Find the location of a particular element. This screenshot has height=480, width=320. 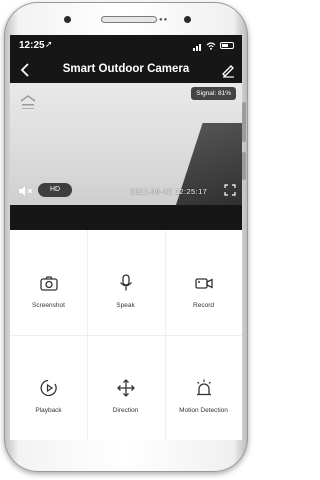

status-indicators is located at coordinates (213, 45).